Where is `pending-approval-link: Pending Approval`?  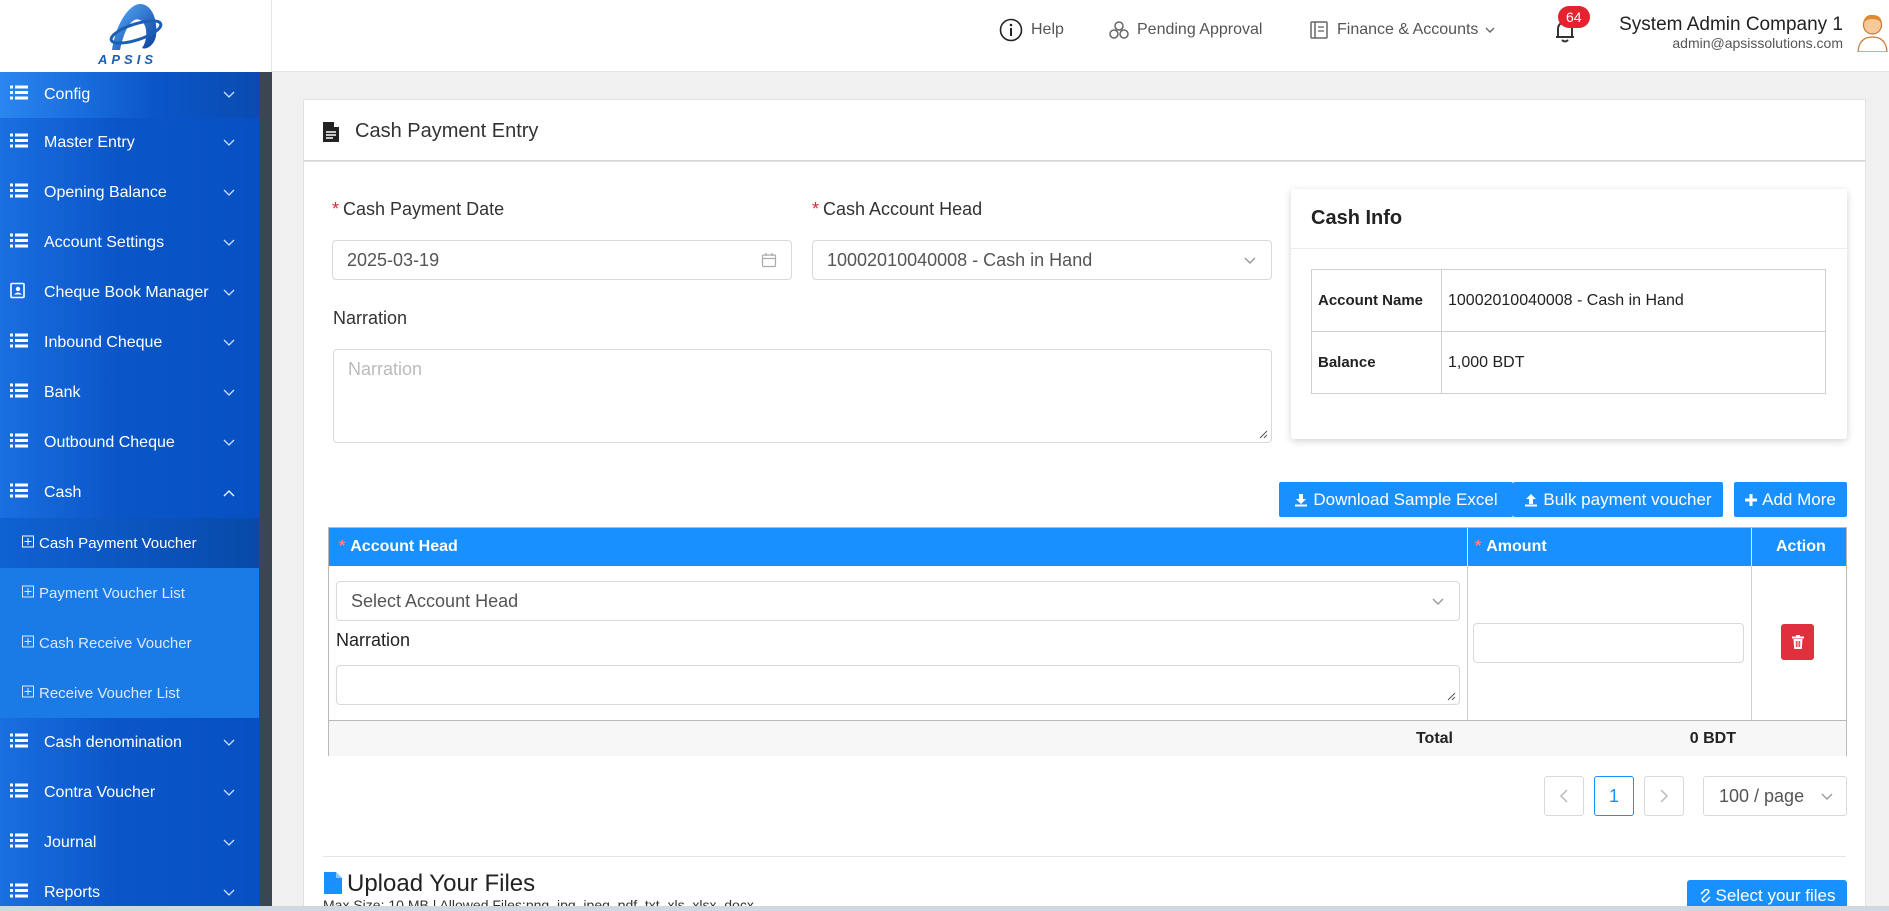
pending-approval-link: Pending Approval is located at coordinates (1185, 30).